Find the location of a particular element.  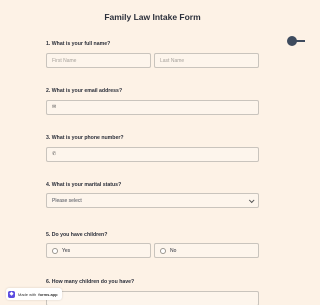

chevron-down-icon is located at coordinates (251, 199).